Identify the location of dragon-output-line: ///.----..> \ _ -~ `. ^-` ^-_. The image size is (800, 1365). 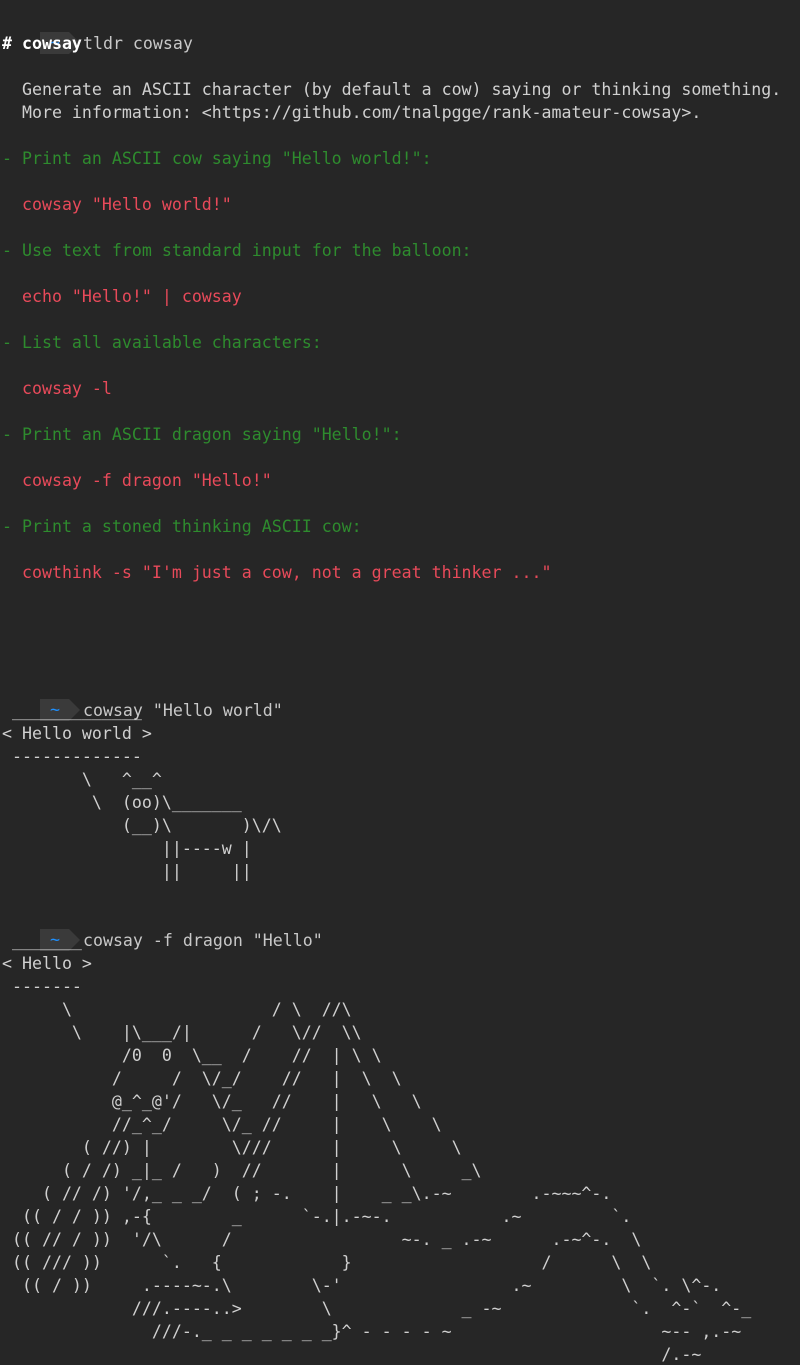
(377, 1308).